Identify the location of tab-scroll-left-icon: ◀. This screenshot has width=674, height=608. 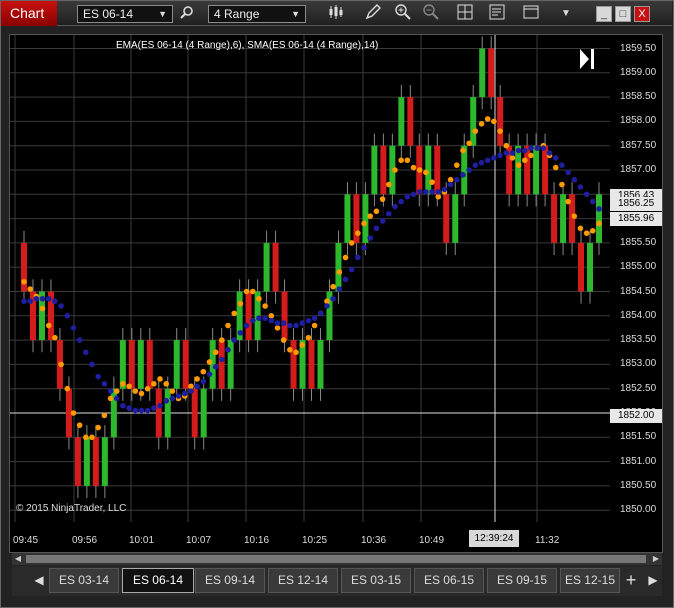
(39, 580).